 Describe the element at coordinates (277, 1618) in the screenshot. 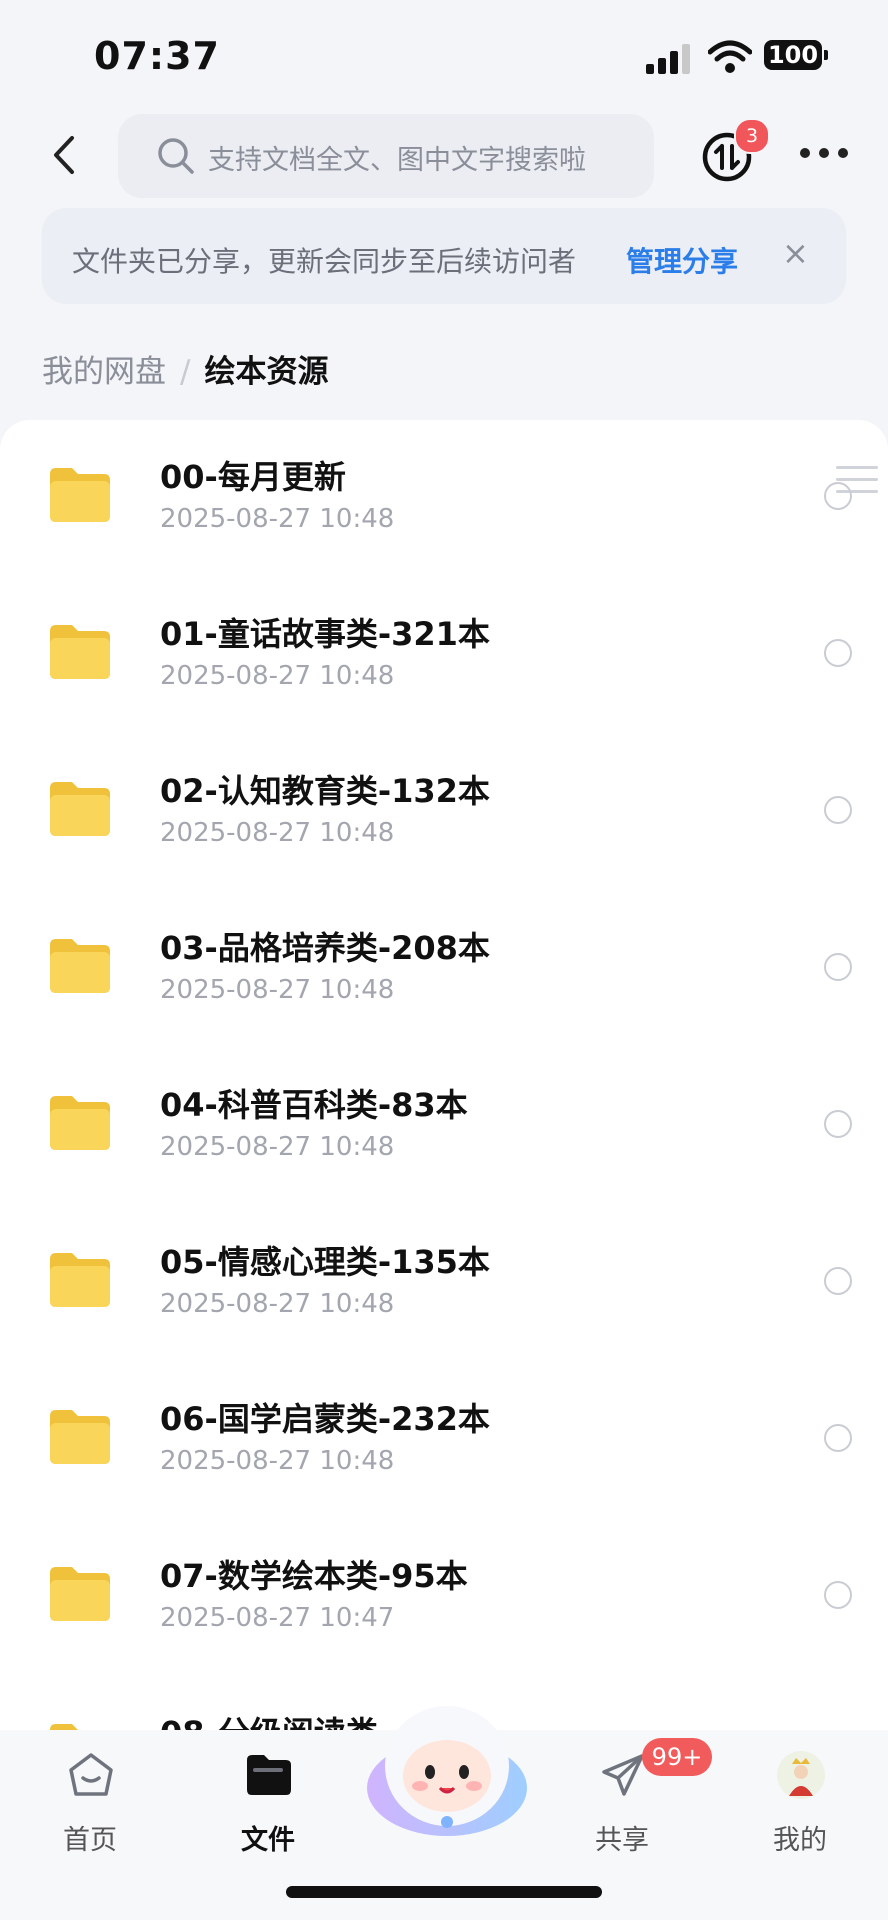

I see `file-date: 2025-08-27 10:47` at that location.